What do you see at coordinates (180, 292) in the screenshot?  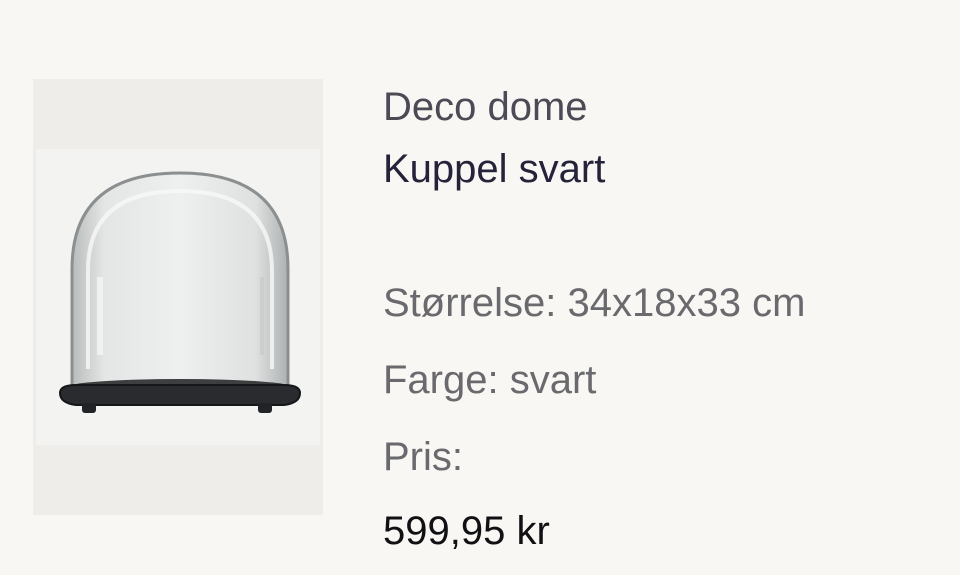 I see `glass-dome-illustration` at bounding box center [180, 292].